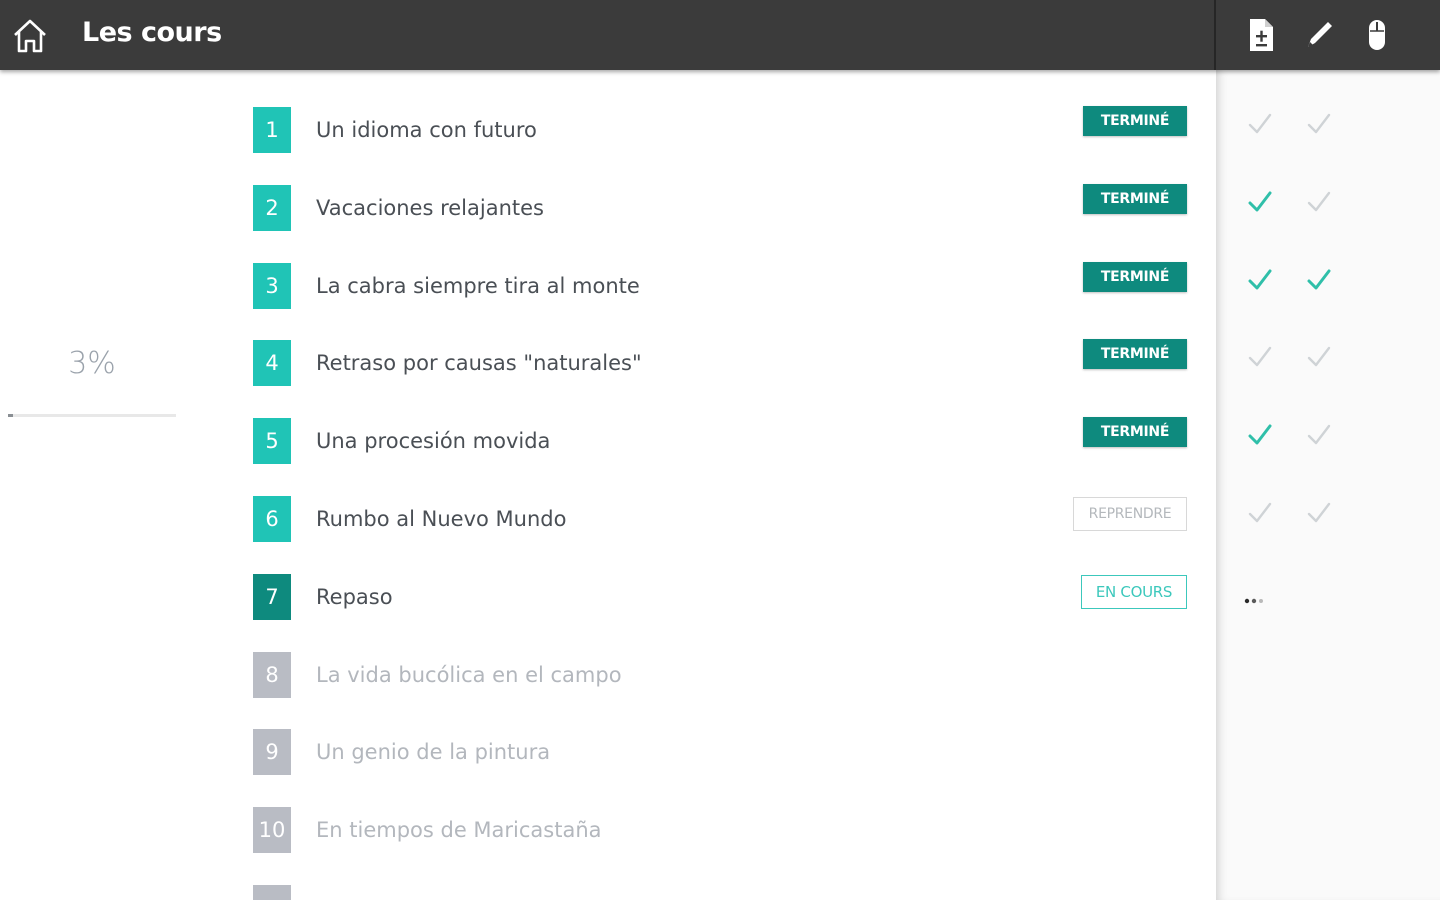  Describe the element at coordinates (272, 441) in the screenshot. I see `lesson-number: 5` at that location.